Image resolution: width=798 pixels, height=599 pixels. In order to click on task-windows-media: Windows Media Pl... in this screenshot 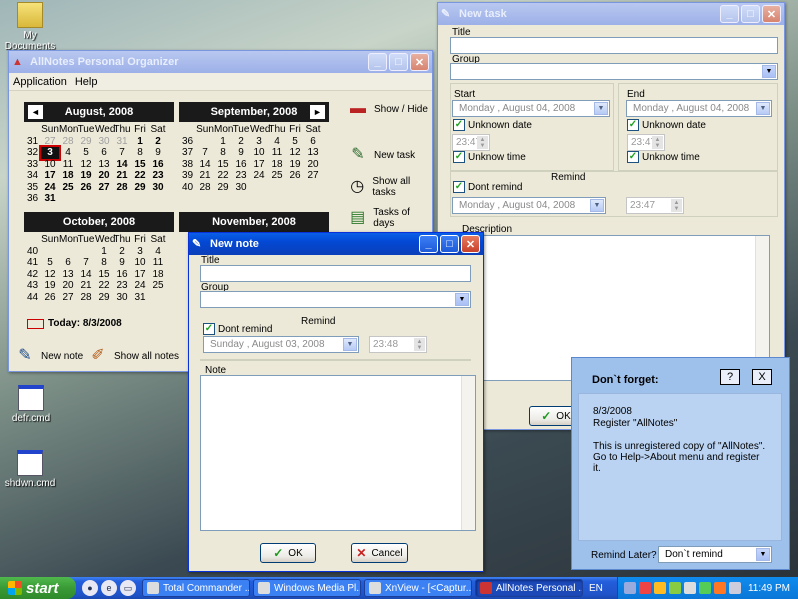, I will do `click(307, 588)`.